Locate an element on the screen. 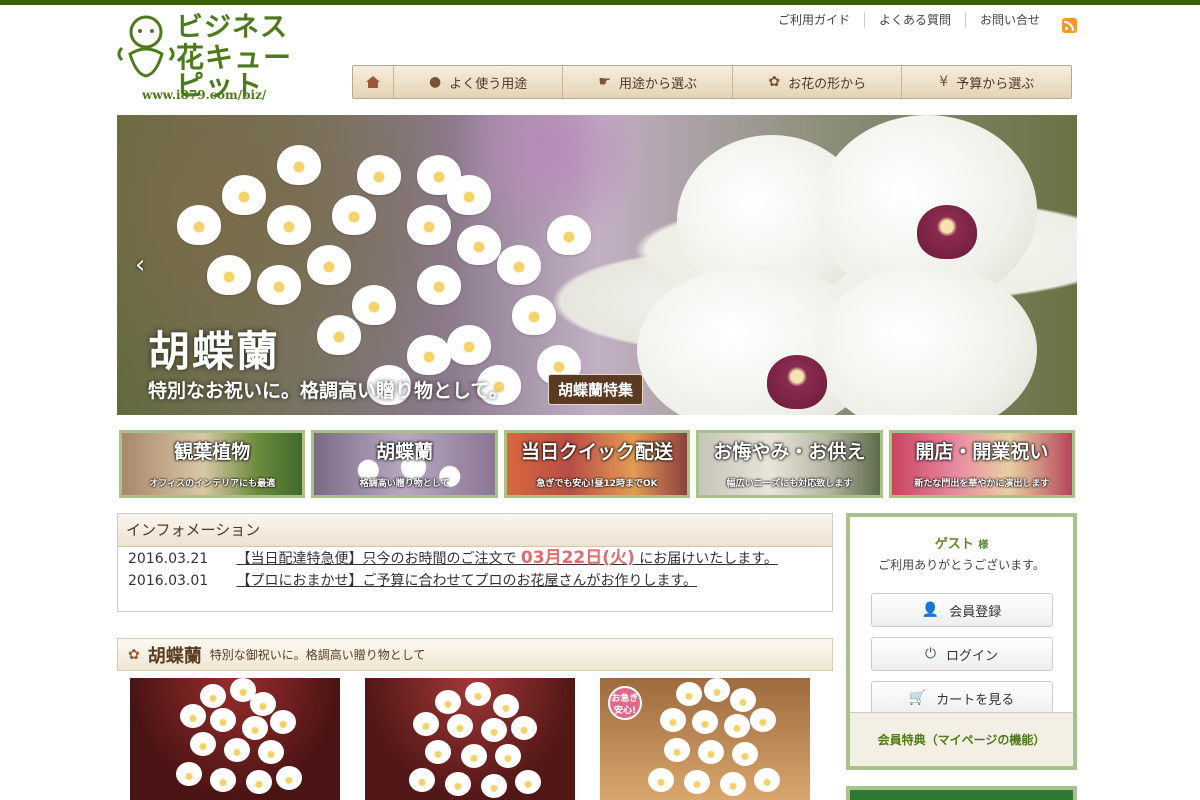 This screenshot has width=1200, height=800. tile-subtitle: 急ぎでも安心!昼12時までOK is located at coordinates (597, 484).